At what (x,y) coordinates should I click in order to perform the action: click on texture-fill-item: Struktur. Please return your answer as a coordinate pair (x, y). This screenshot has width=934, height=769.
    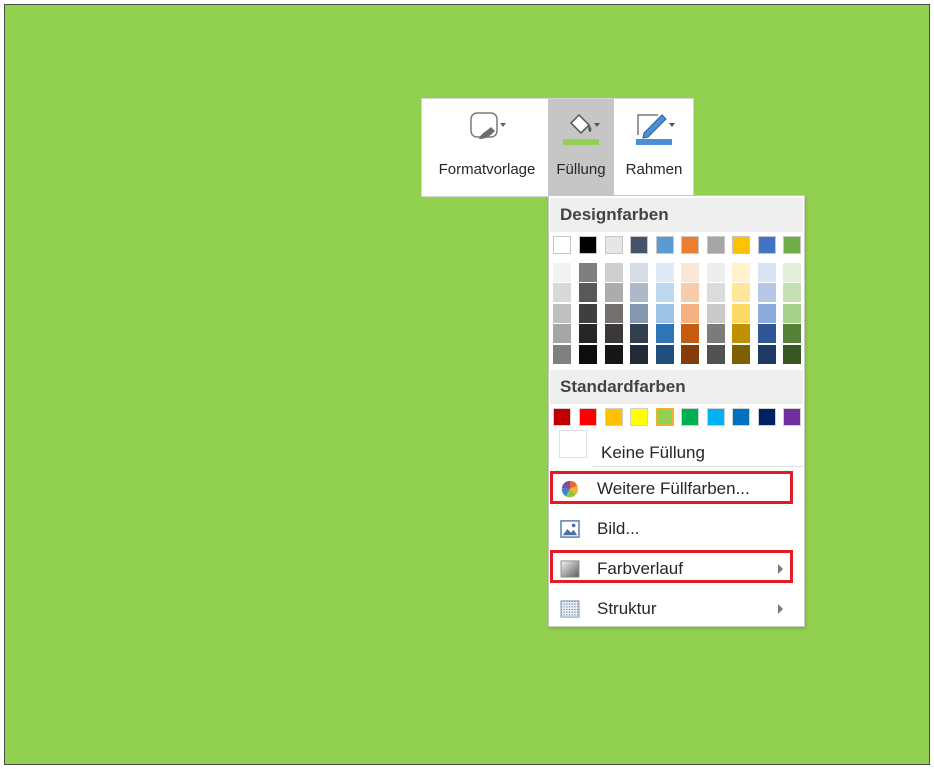
    Looking at the image, I should click on (675, 609).